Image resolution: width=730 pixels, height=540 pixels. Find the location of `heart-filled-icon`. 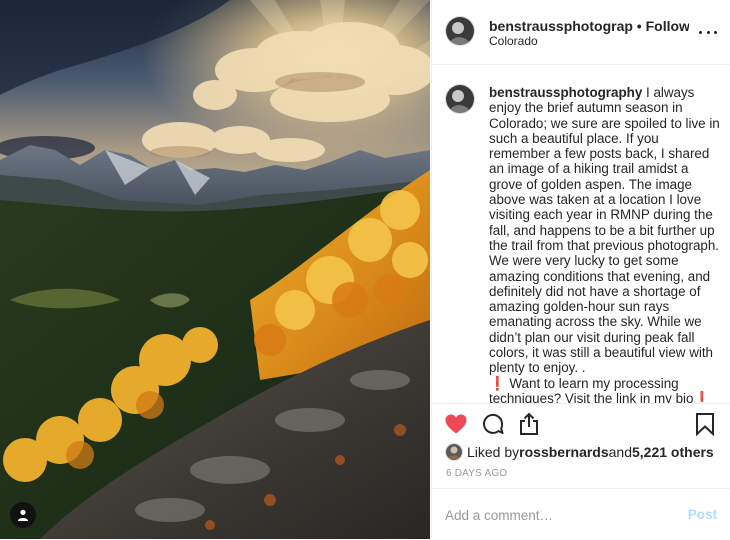

heart-filled-icon is located at coordinates (456, 424).